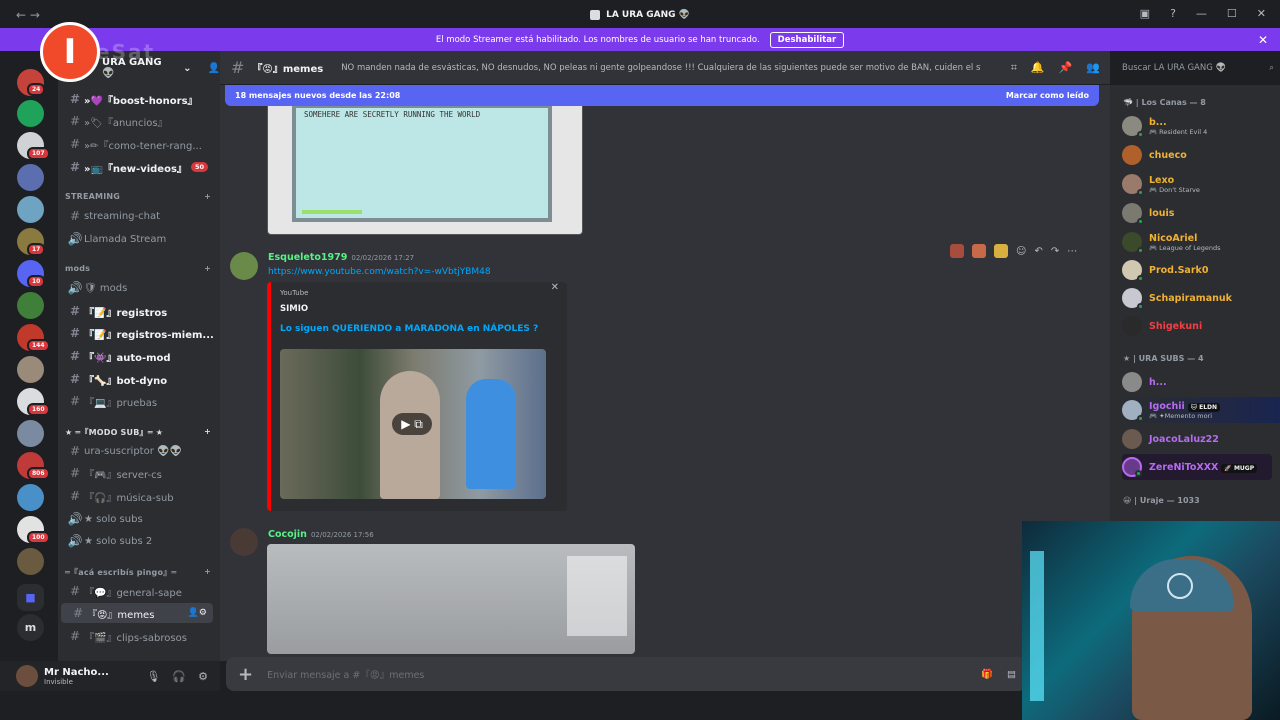  I want to click on category-aca-escribis: ═『acá escribís pingo』═ +, so click(138, 572).